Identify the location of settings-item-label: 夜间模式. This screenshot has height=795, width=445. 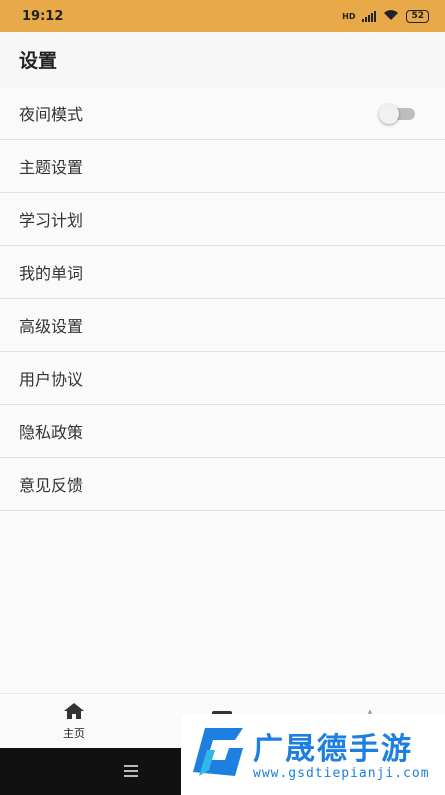
(51, 114).